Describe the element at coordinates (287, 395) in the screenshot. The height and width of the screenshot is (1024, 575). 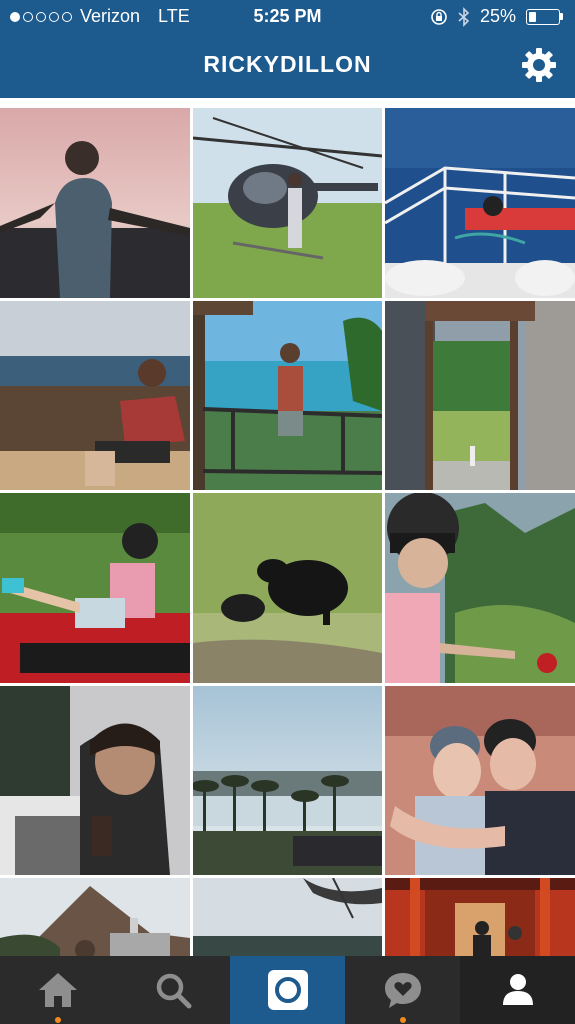
I see `photo-tile-balcony-ocean` at that location.